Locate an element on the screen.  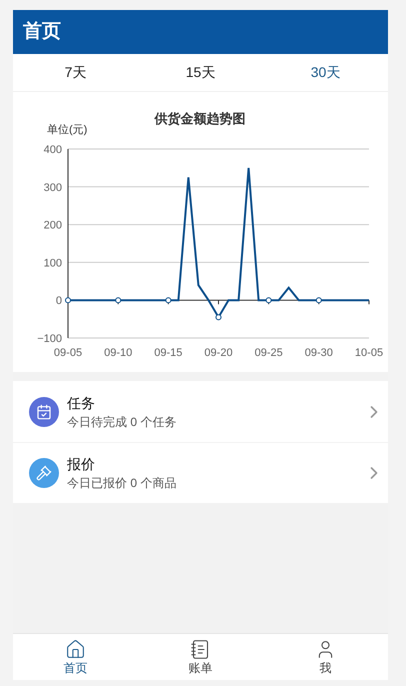
y-tick-label: 200 is located at coordinates (53, 226).